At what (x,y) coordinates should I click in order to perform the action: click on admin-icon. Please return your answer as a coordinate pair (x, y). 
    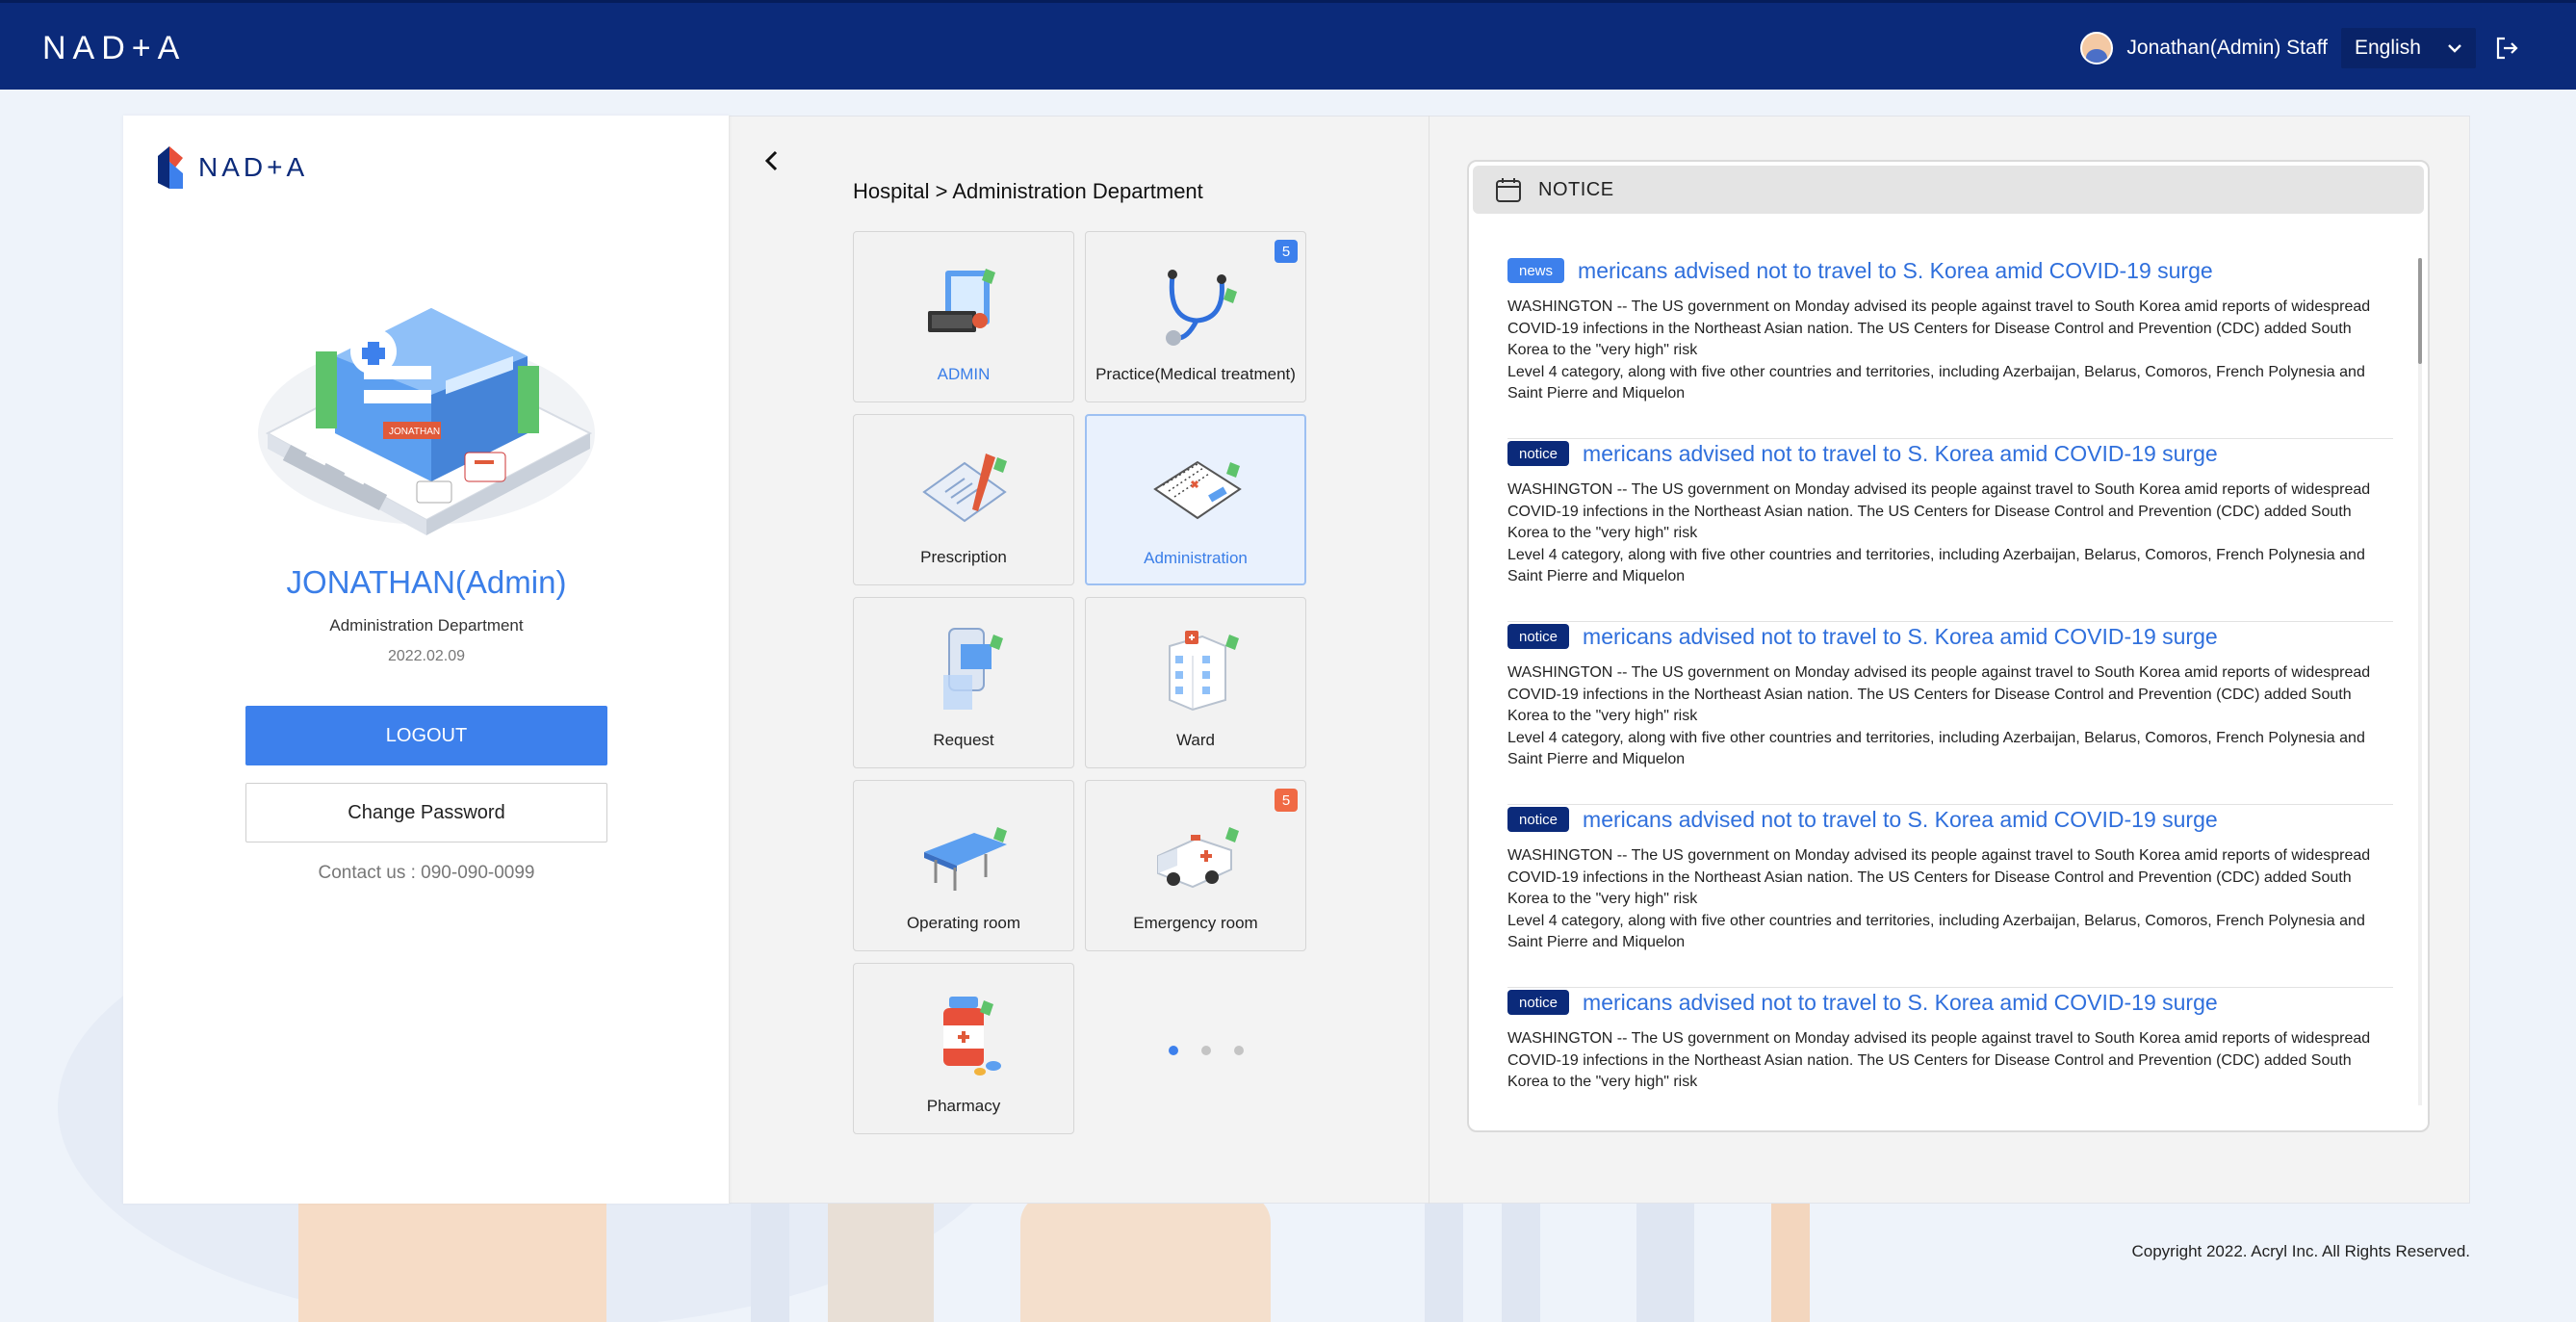
    Looking at the image, I should click on (962, 300).